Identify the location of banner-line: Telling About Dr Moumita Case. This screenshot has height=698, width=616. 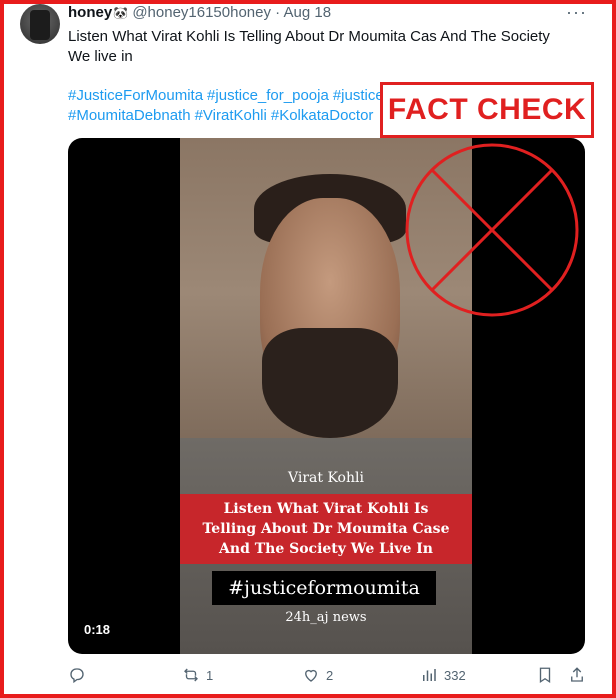
(326, 529).